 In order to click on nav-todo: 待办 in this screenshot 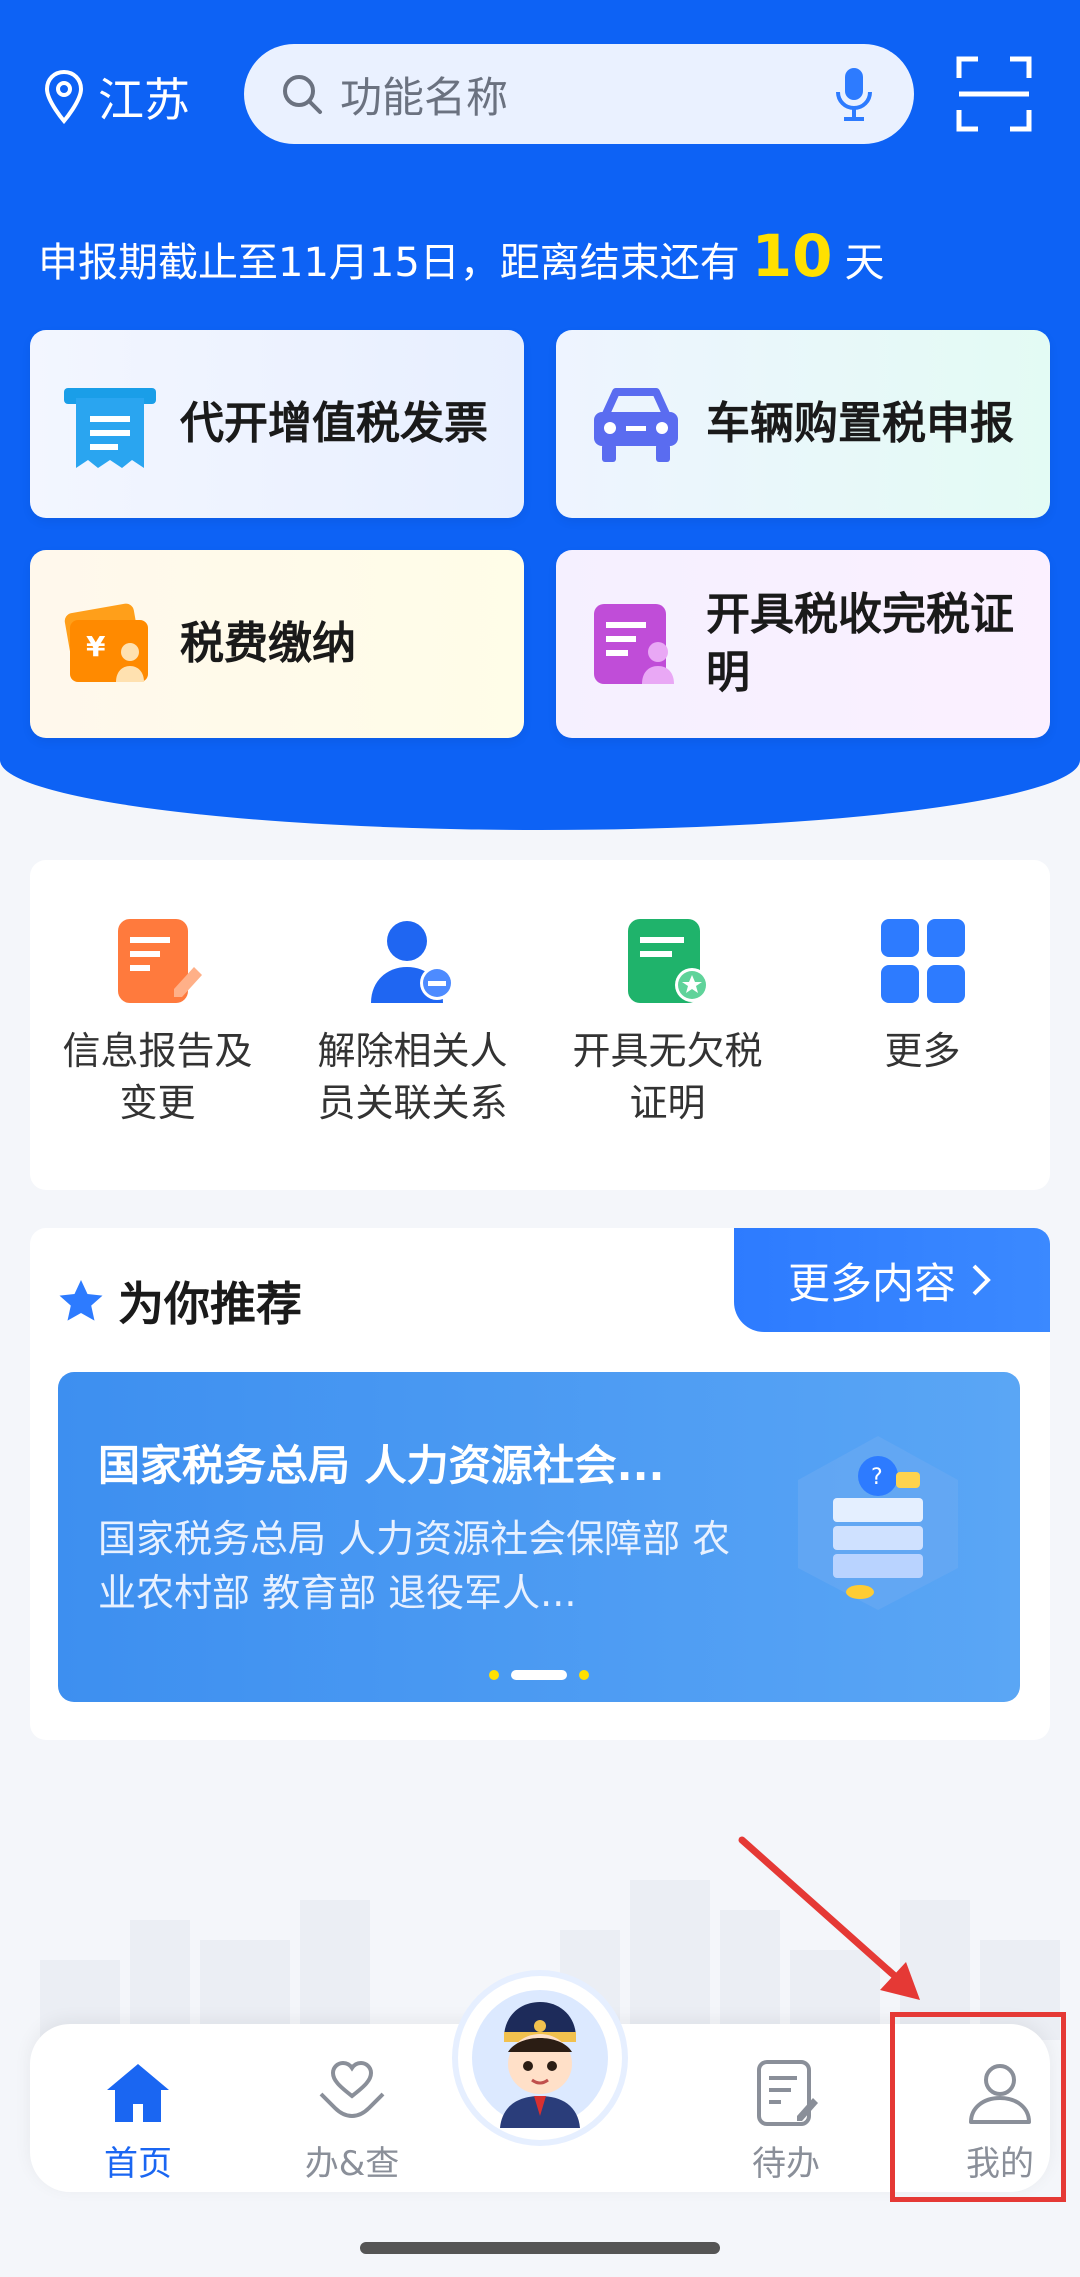, I will do `click(786, 2108)`.